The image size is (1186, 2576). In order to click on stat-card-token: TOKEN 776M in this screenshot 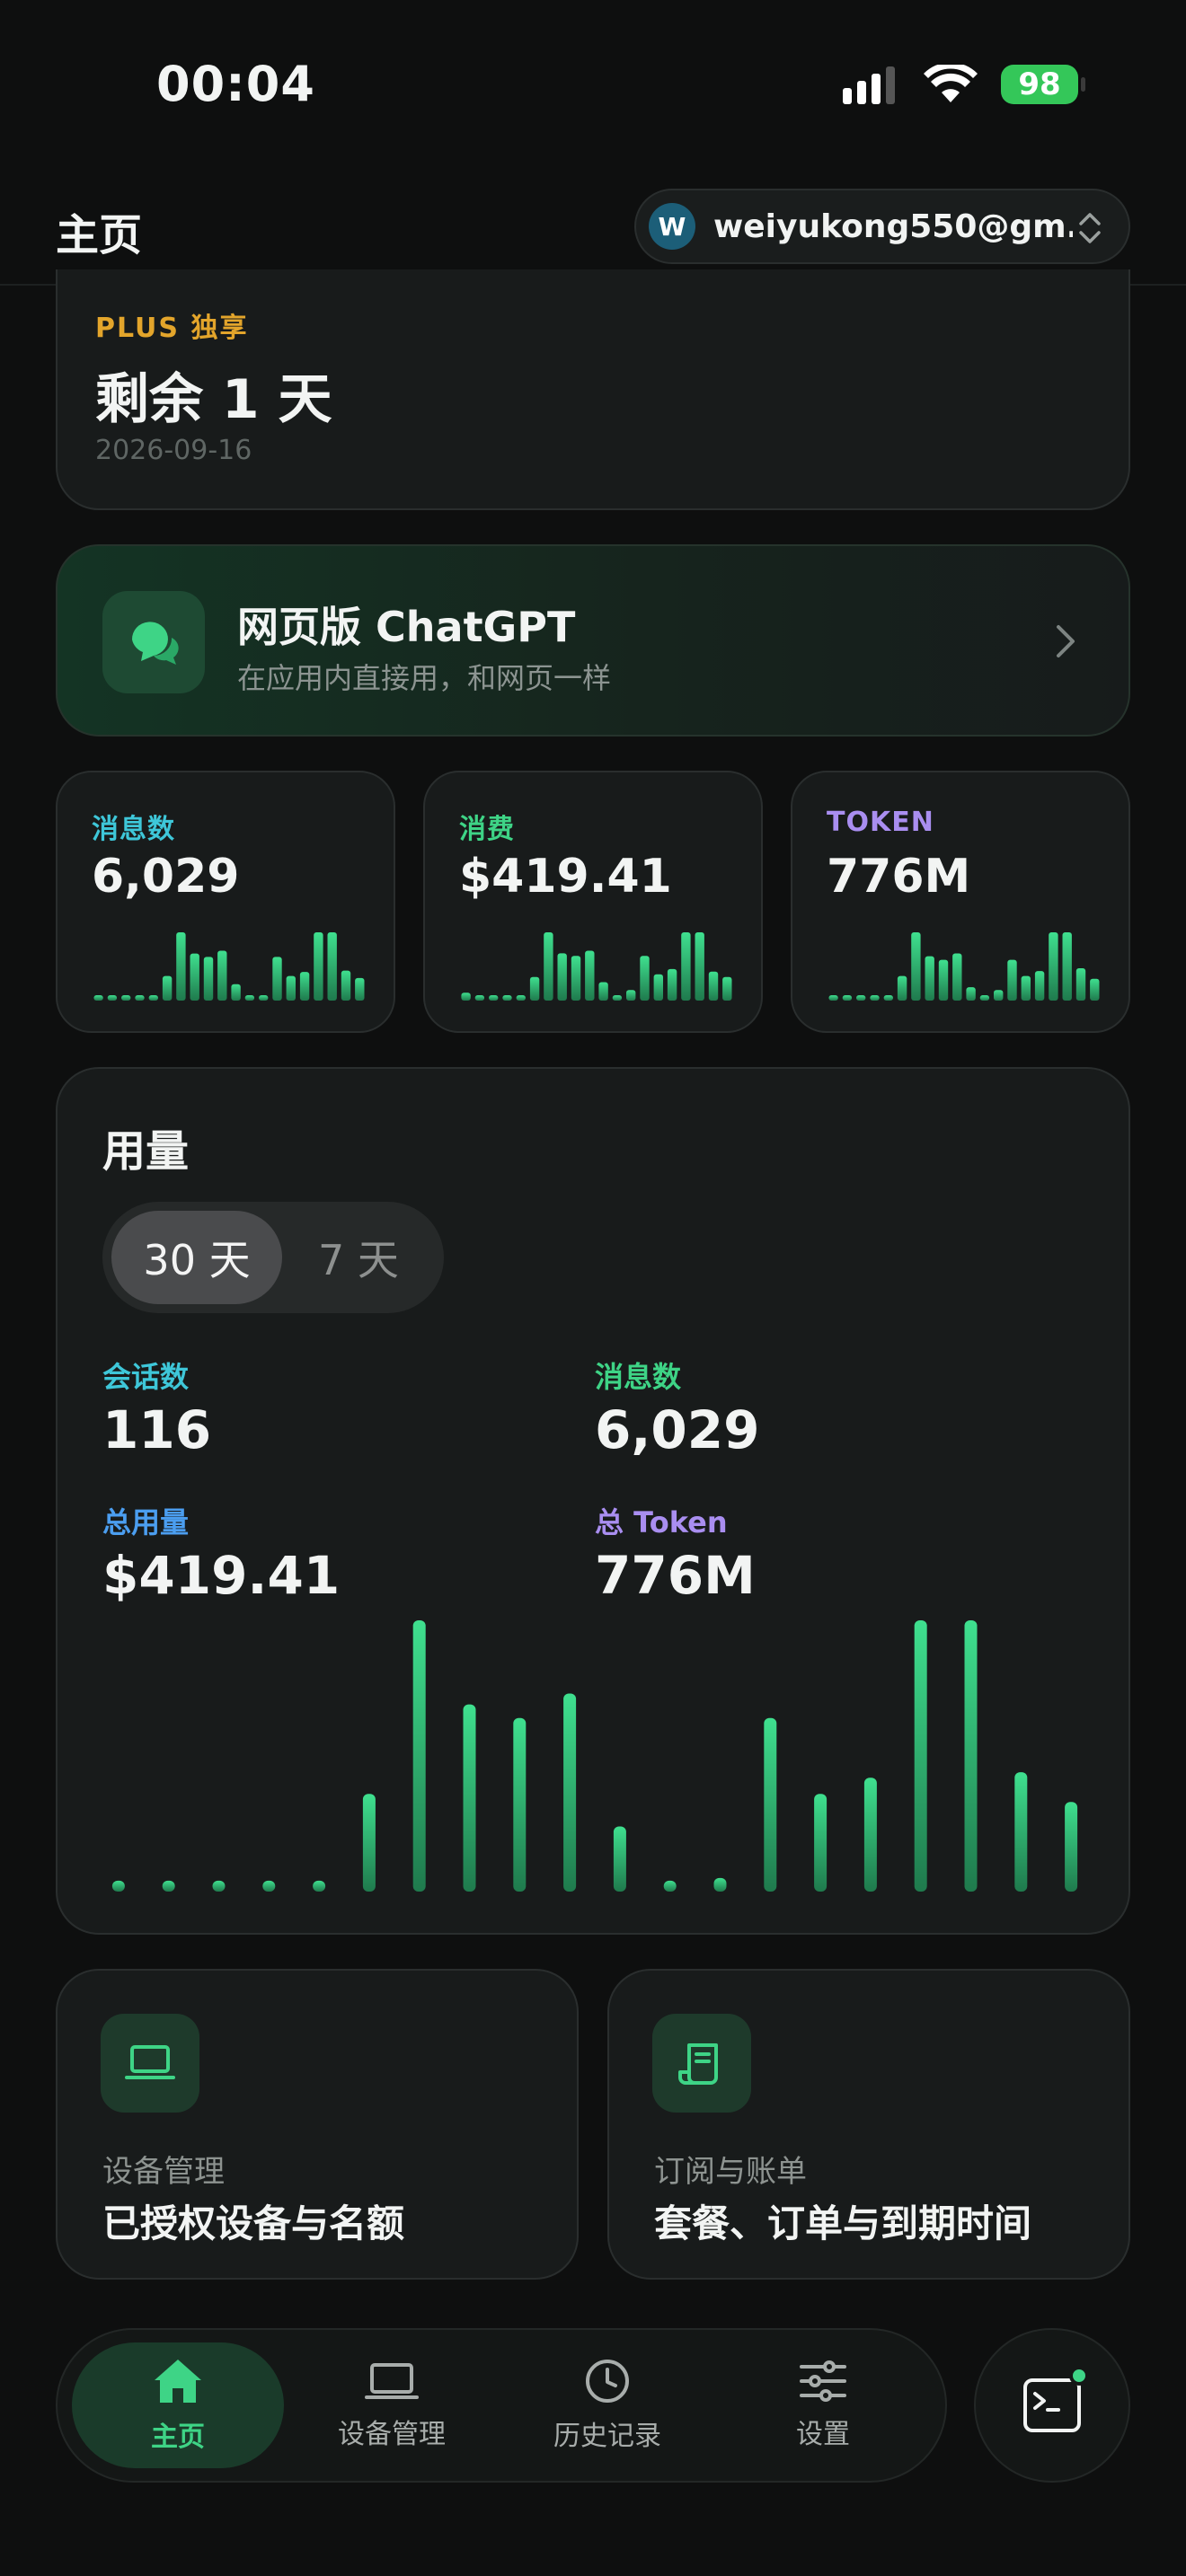, I will do `click(960, 902)`.